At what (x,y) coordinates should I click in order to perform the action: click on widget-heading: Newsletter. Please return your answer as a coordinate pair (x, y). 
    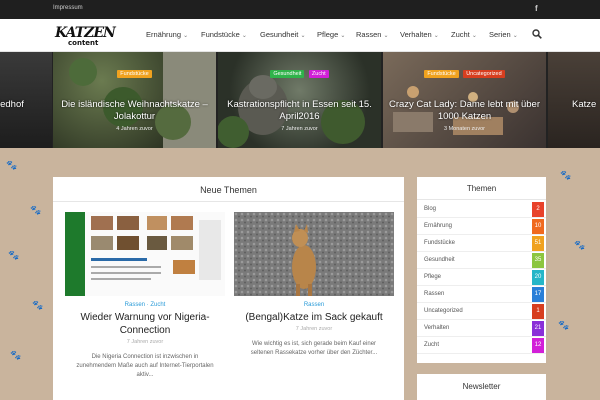
    Looking at the image, I should click on (481, 386).